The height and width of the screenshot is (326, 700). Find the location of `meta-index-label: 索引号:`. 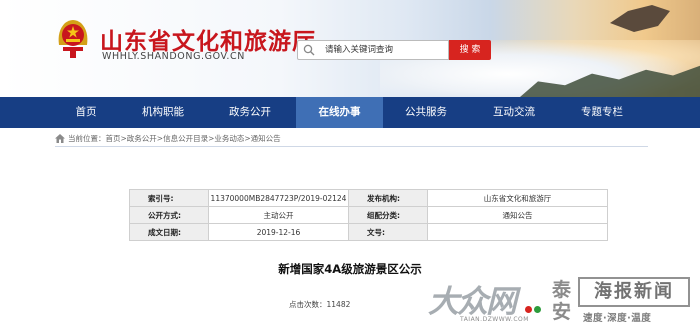

meta-index-label: 索引号: is located at coordinates (169, 198).